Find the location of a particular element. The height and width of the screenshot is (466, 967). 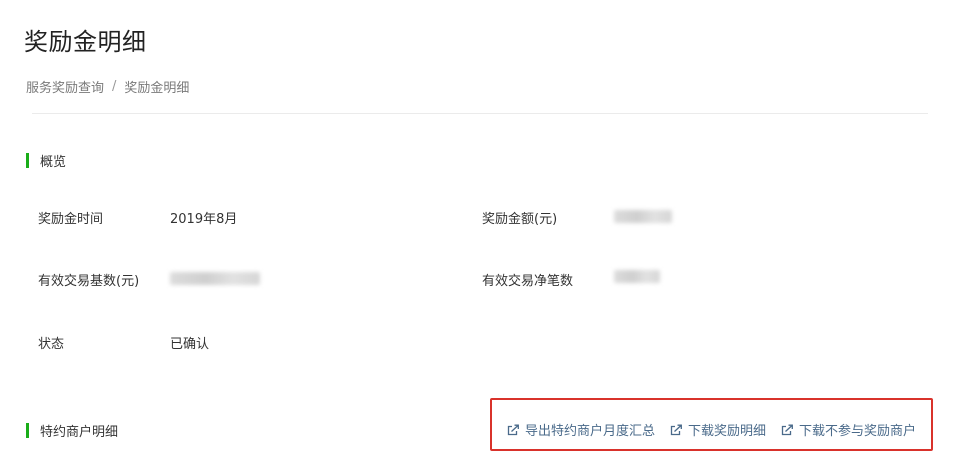

reward-time-label: 奖励金时间 is located at coordinates (71, 219).